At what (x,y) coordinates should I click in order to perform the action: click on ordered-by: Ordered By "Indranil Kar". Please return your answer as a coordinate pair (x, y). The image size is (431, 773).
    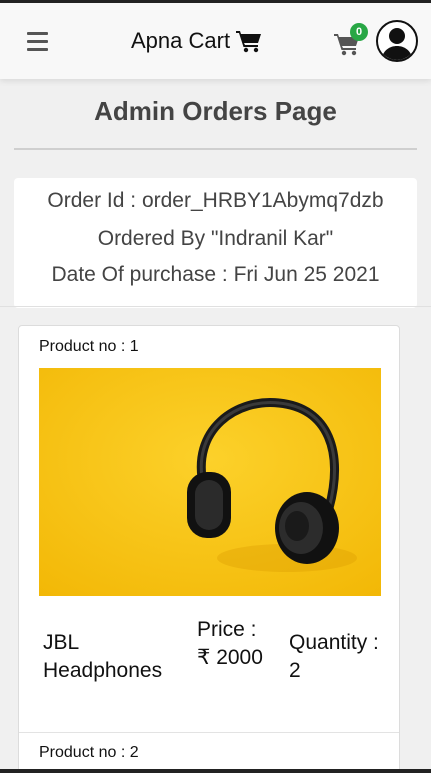
    Looking at the image, I should click on (215, 238).